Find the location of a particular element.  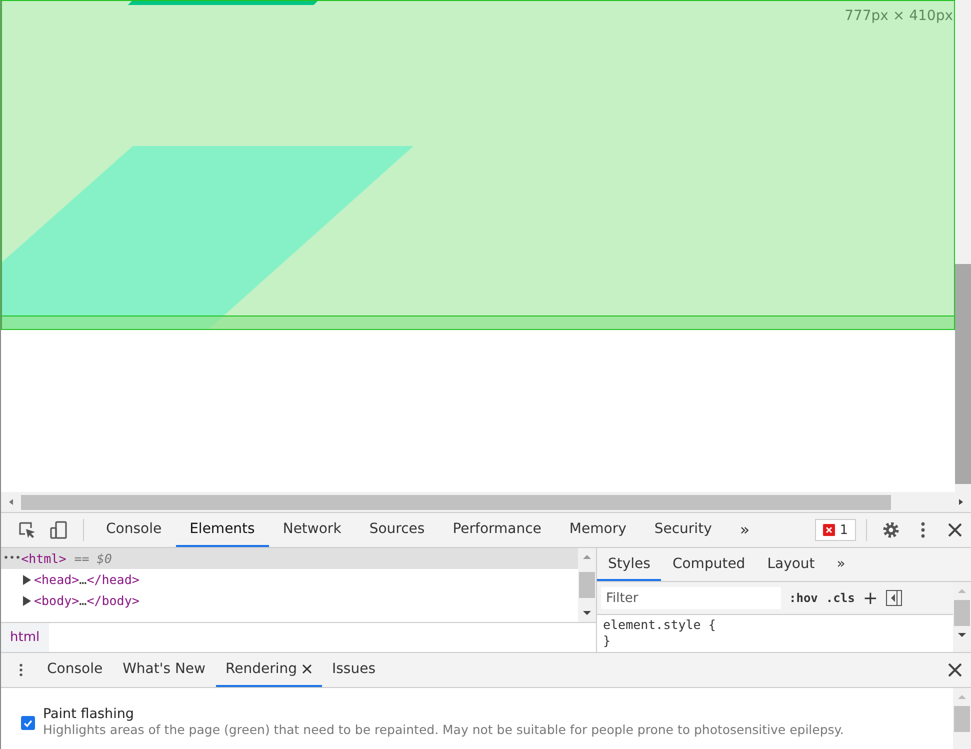

settings-icon is located at coordinates (891, 530).